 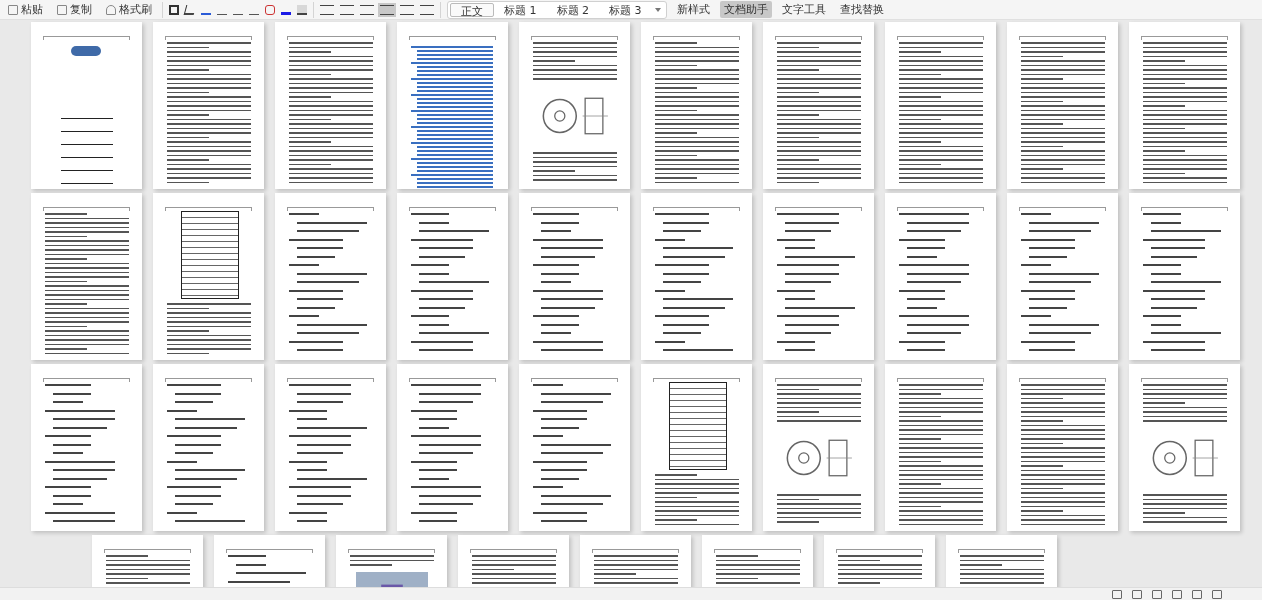 What do you see at coordinates (572, 9) in the screenshot?
I see `style-option: 标题 2` at bounding box center [572, 9].